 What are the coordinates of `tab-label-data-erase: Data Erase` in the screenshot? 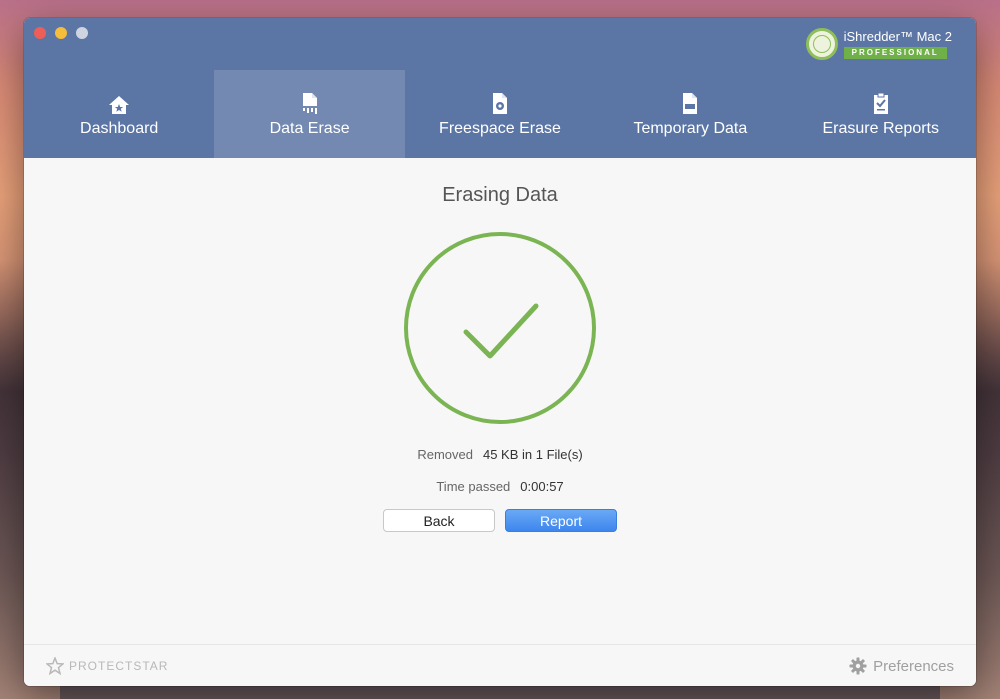 It's located at (309, 128).